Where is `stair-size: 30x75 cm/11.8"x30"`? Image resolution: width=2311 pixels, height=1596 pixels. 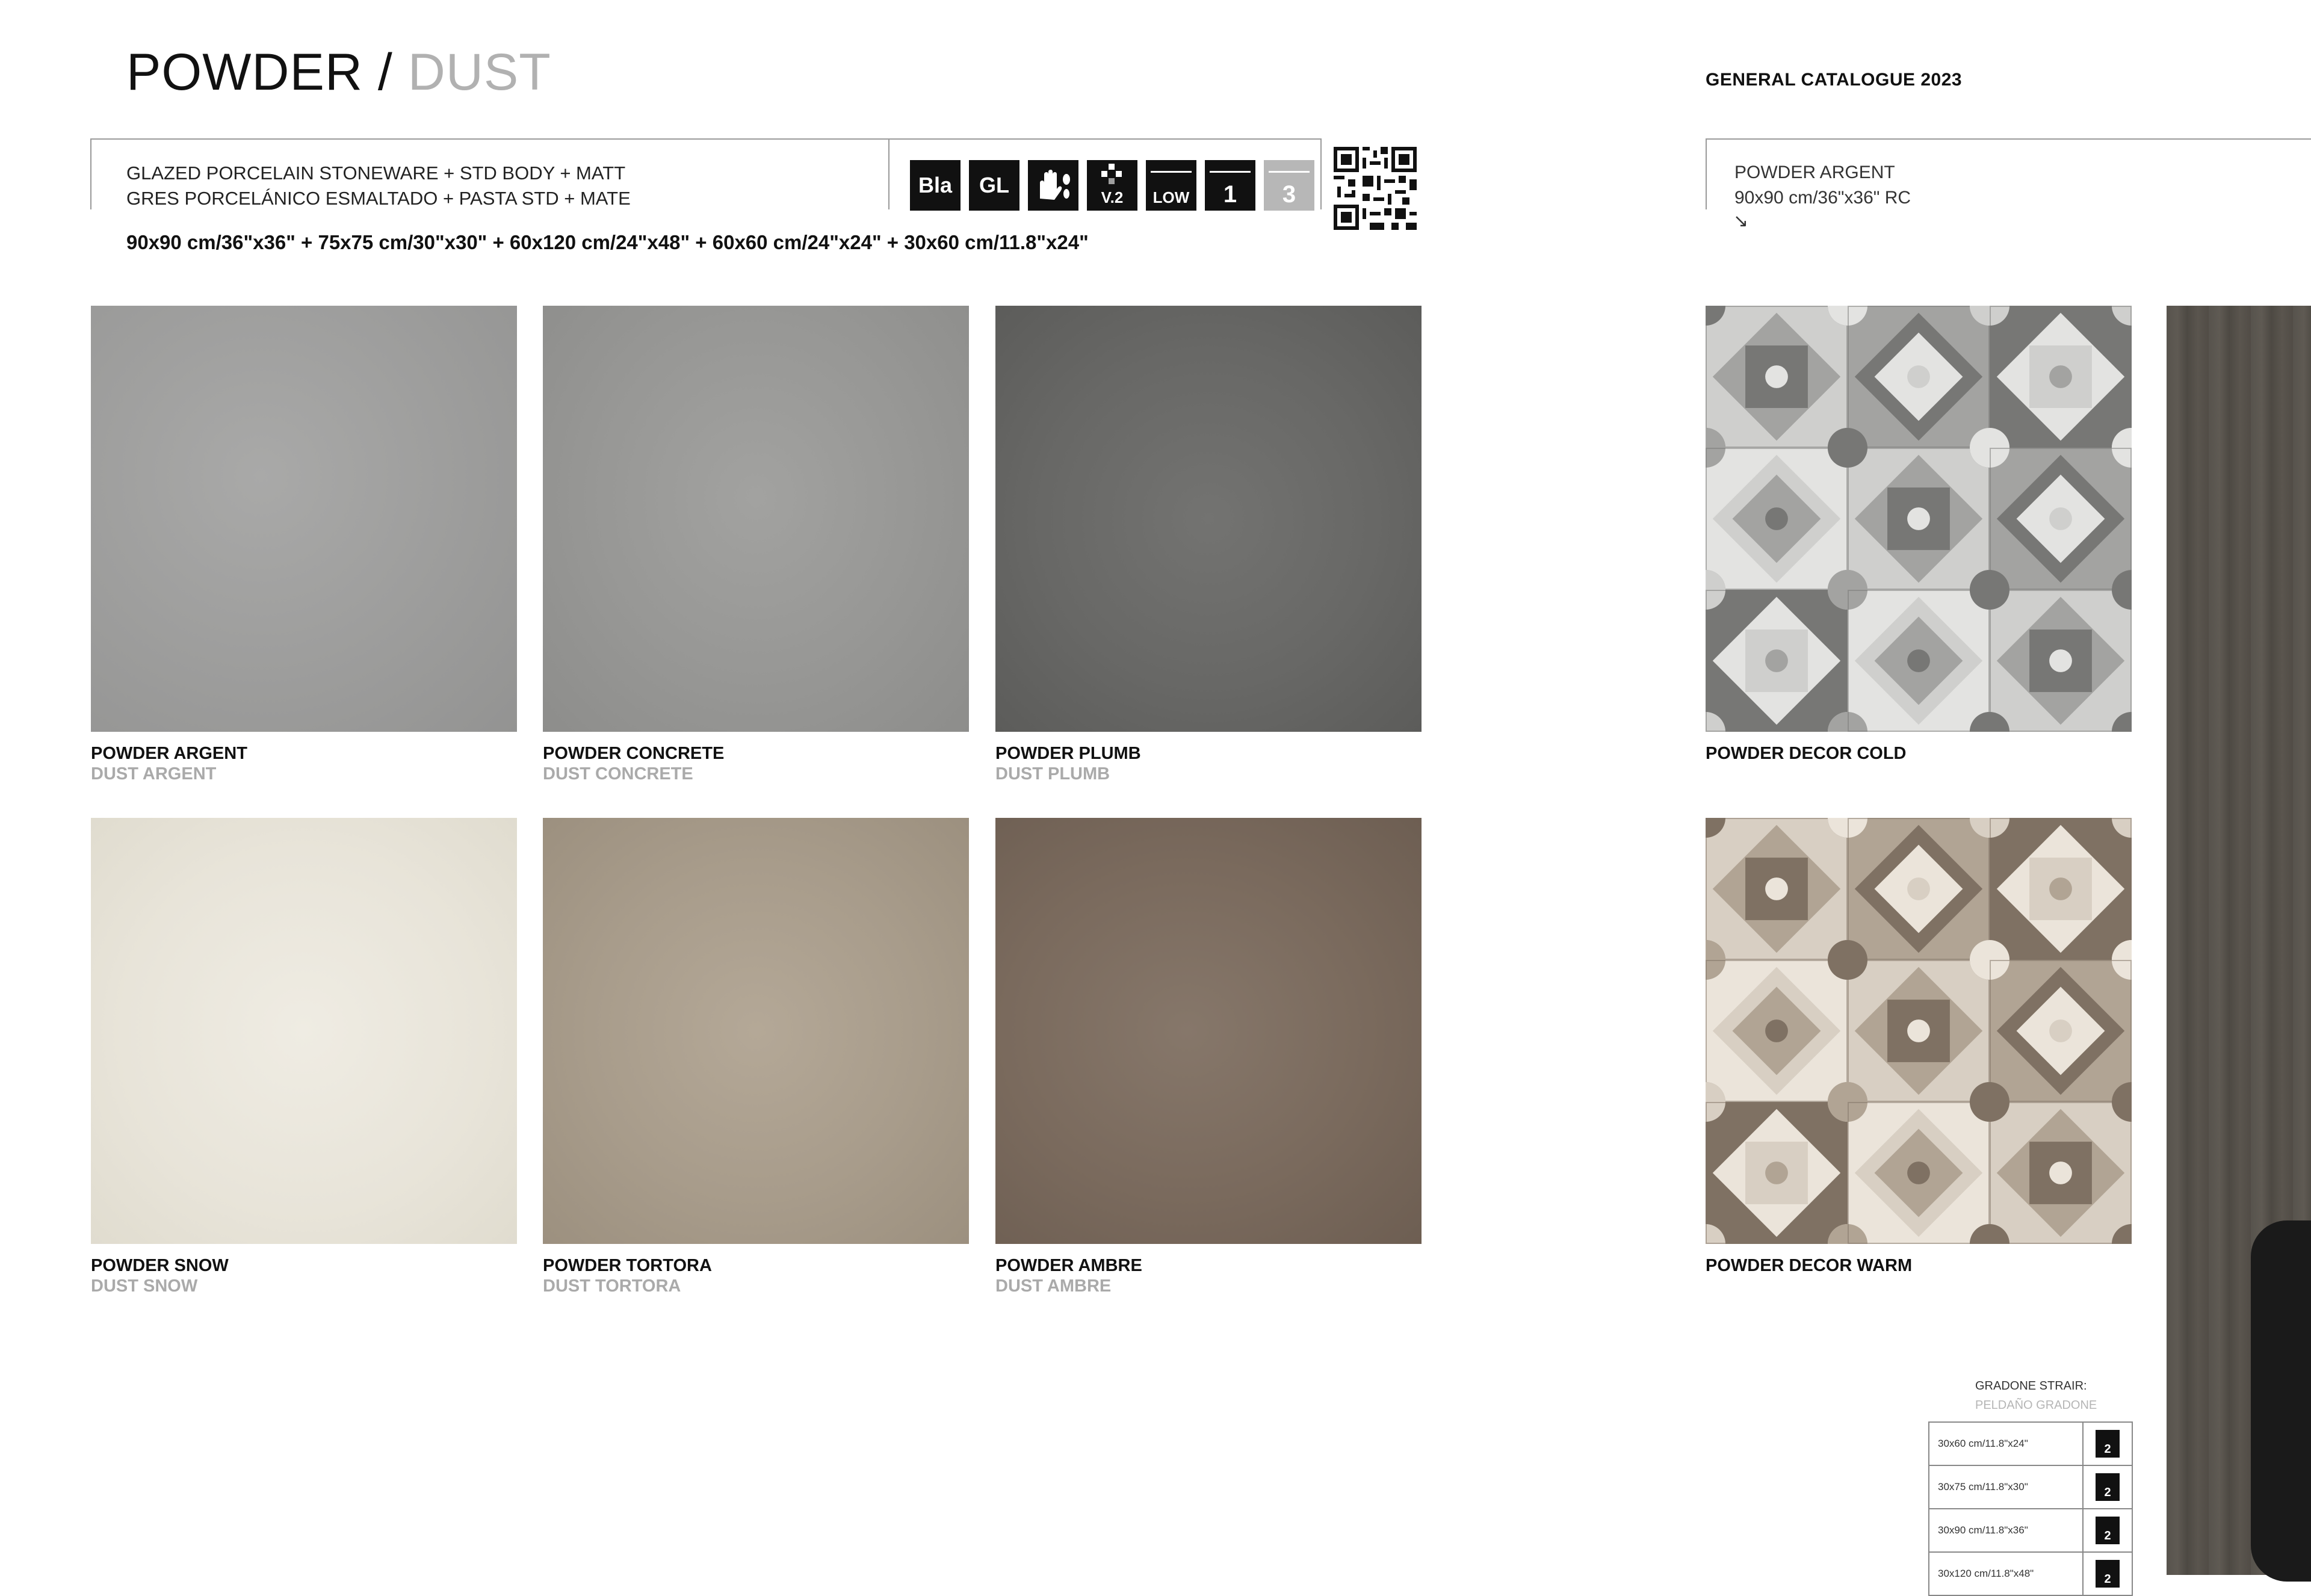
stair-size: 30x75 cm/11.8"x30" is located at coordinates (1983, 1486).